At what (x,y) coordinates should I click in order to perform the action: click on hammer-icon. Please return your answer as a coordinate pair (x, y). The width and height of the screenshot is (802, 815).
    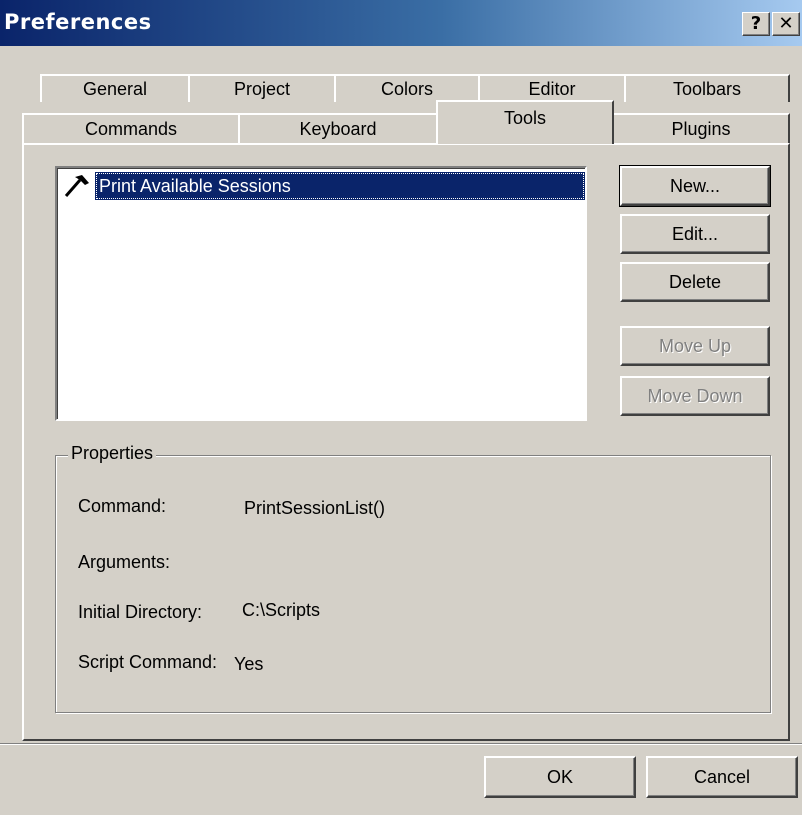
    Looking at the image, I should click on (77, 186).